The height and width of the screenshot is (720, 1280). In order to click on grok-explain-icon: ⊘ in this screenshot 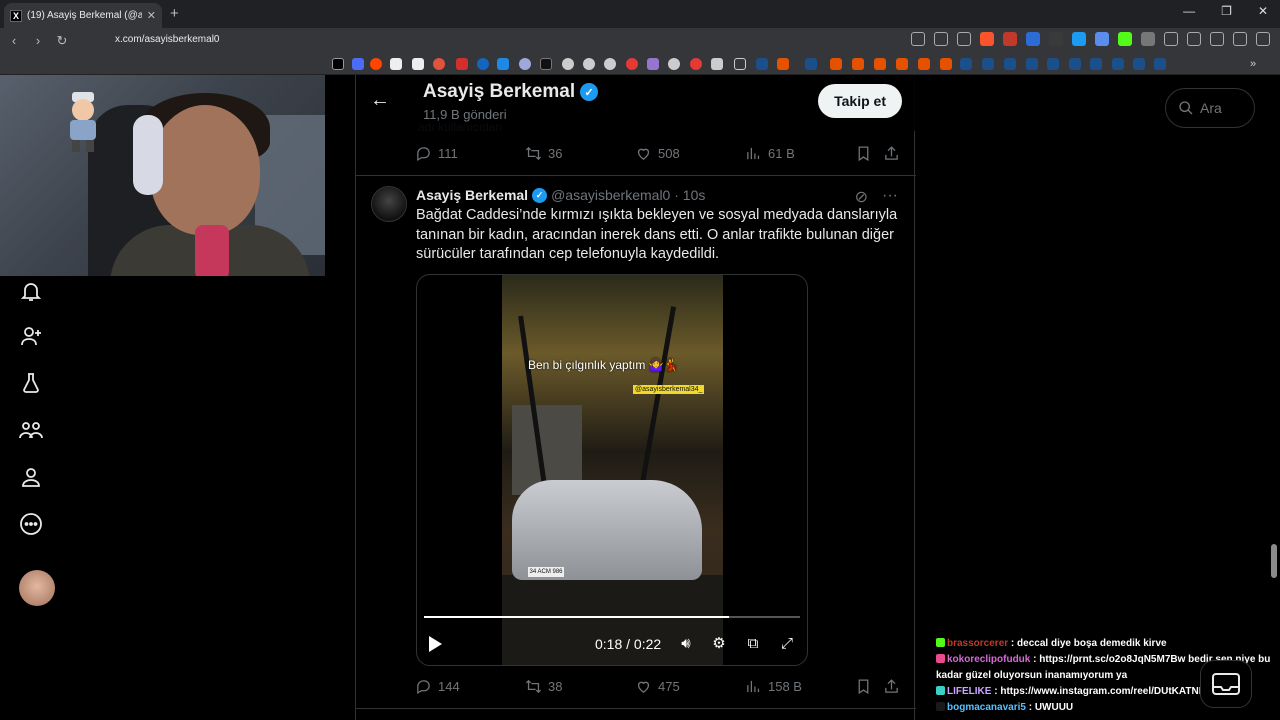, I will do `click(861, 197)`.